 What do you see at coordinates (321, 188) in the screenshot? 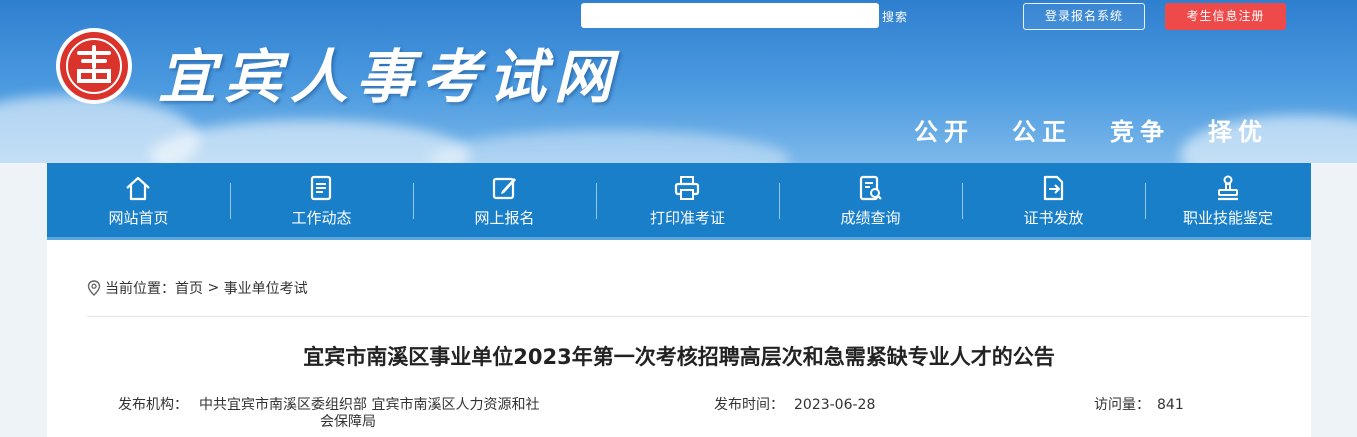
I see `document-list-icon` at bounding box center [321, 188].